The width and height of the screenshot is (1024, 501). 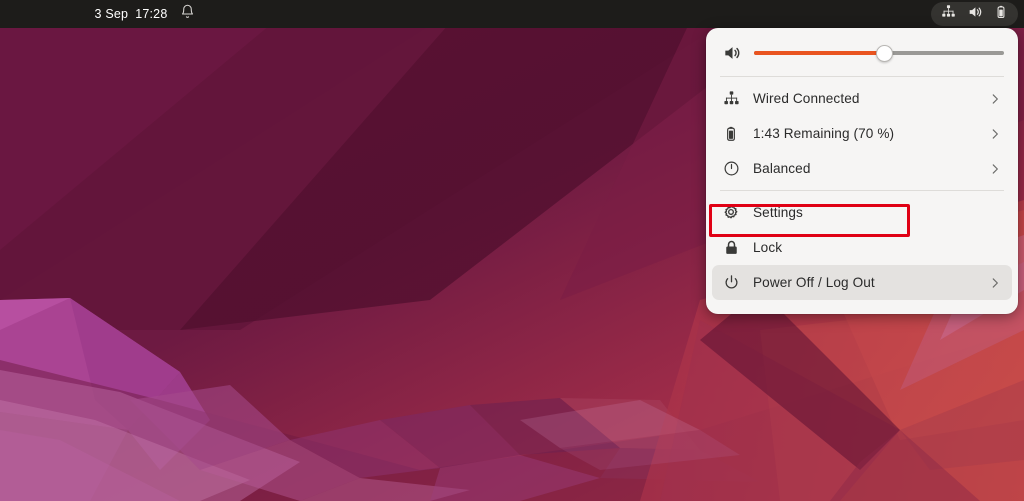 I want to click on menu-item-power-profile: Balanced, so click(x=862, y=168).